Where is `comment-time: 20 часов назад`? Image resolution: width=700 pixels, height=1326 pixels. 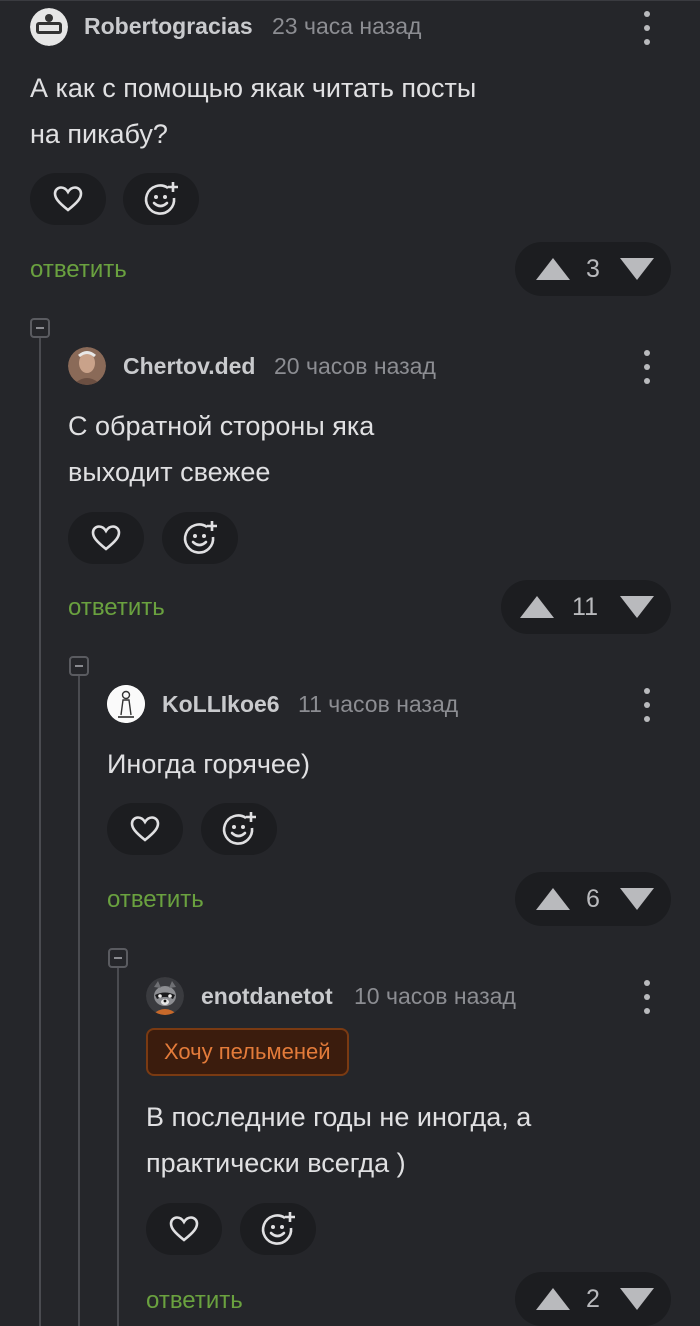 comment-time: 20 часов назад is located at coordinates (355, 366).